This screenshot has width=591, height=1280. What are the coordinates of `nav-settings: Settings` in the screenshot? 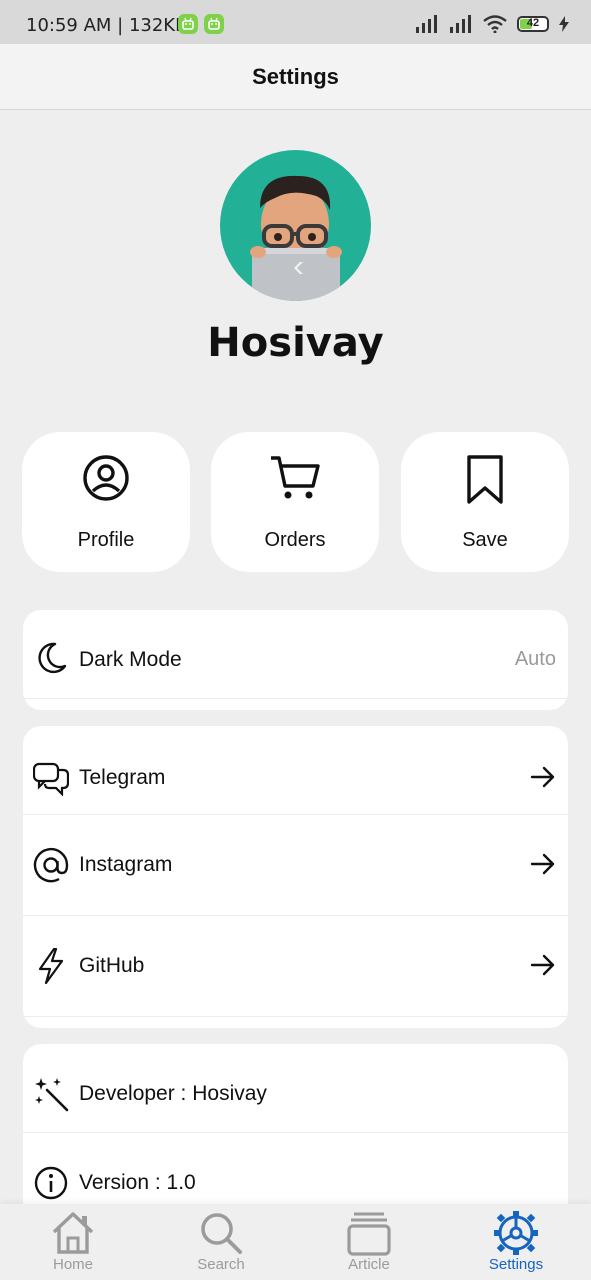 It's located at (516, 1242).